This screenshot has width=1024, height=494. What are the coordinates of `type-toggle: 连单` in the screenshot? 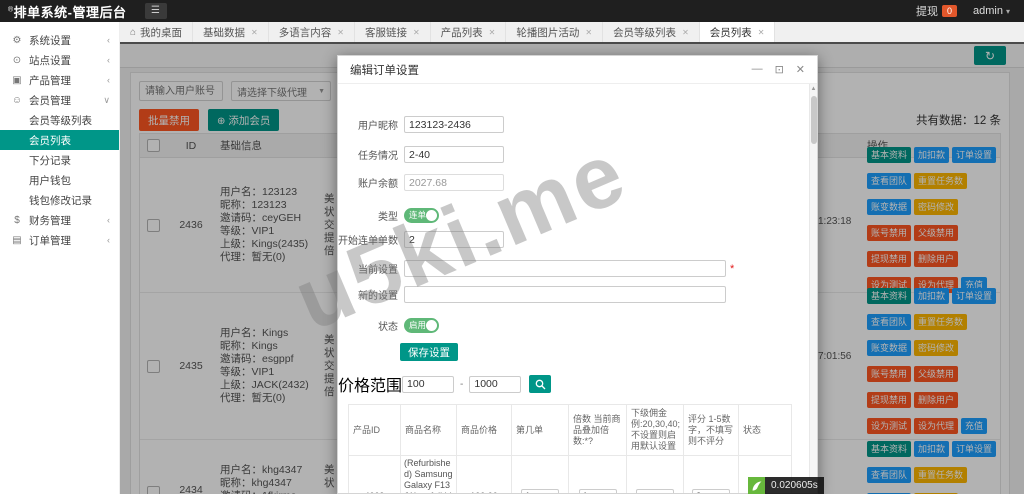 It's located at (421, 215).